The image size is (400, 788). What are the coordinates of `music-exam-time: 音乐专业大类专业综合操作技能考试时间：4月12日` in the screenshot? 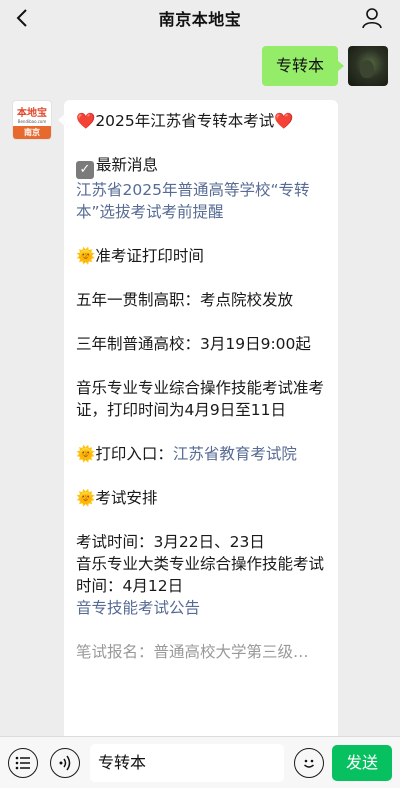 It's located at (200, 575).